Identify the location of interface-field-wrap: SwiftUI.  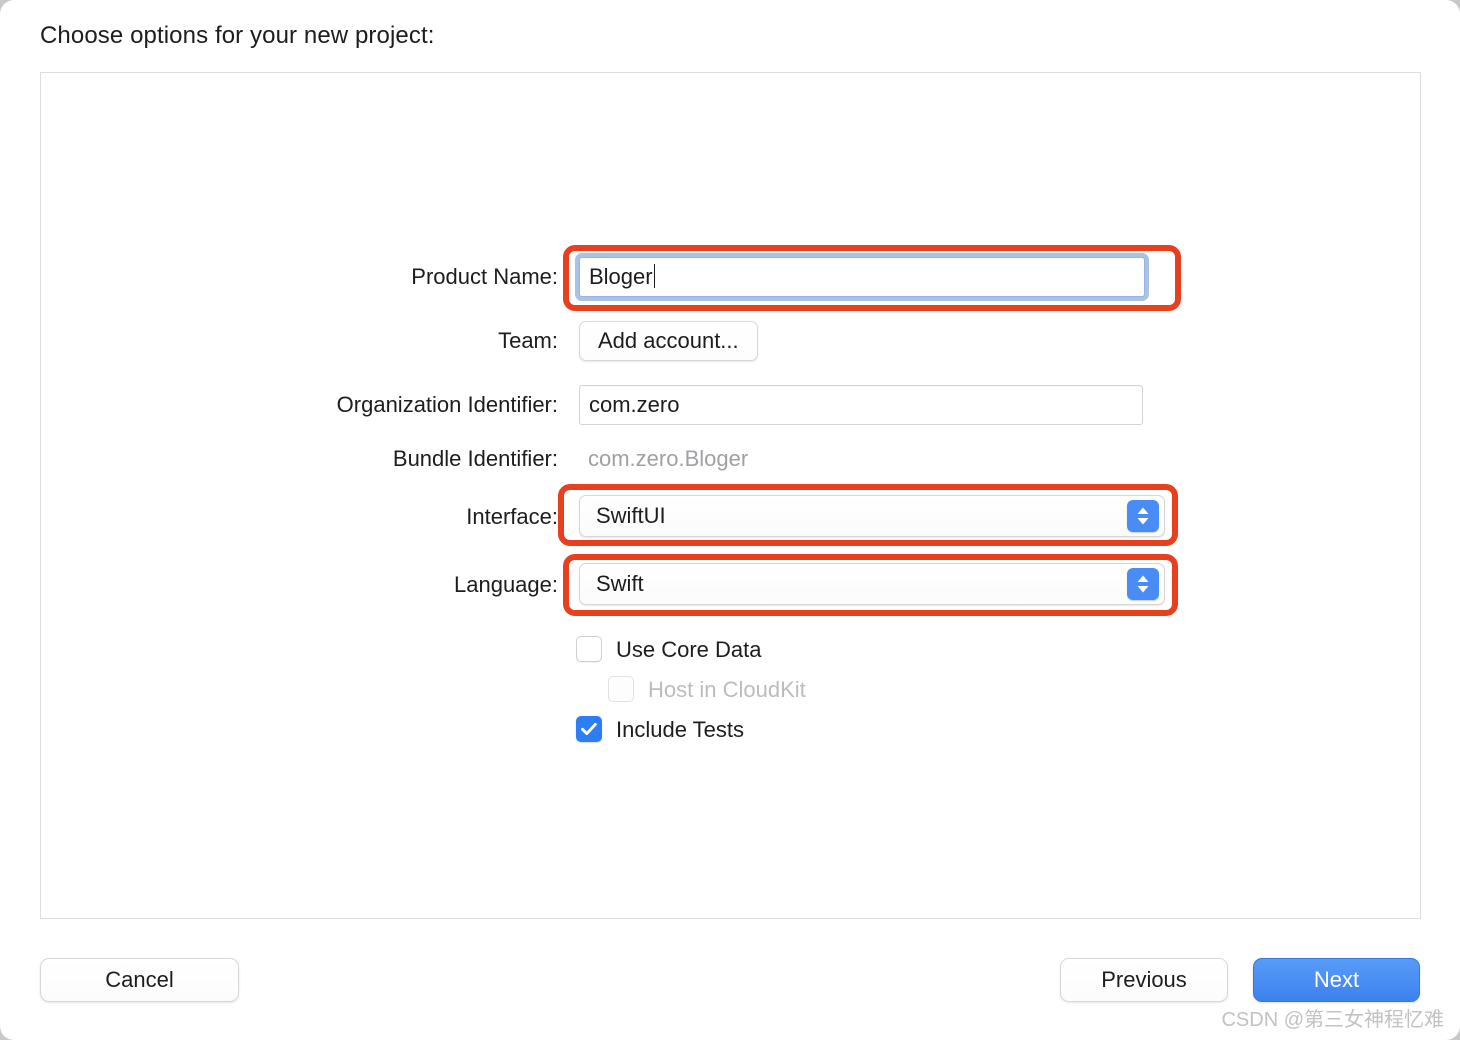
(872, 516).